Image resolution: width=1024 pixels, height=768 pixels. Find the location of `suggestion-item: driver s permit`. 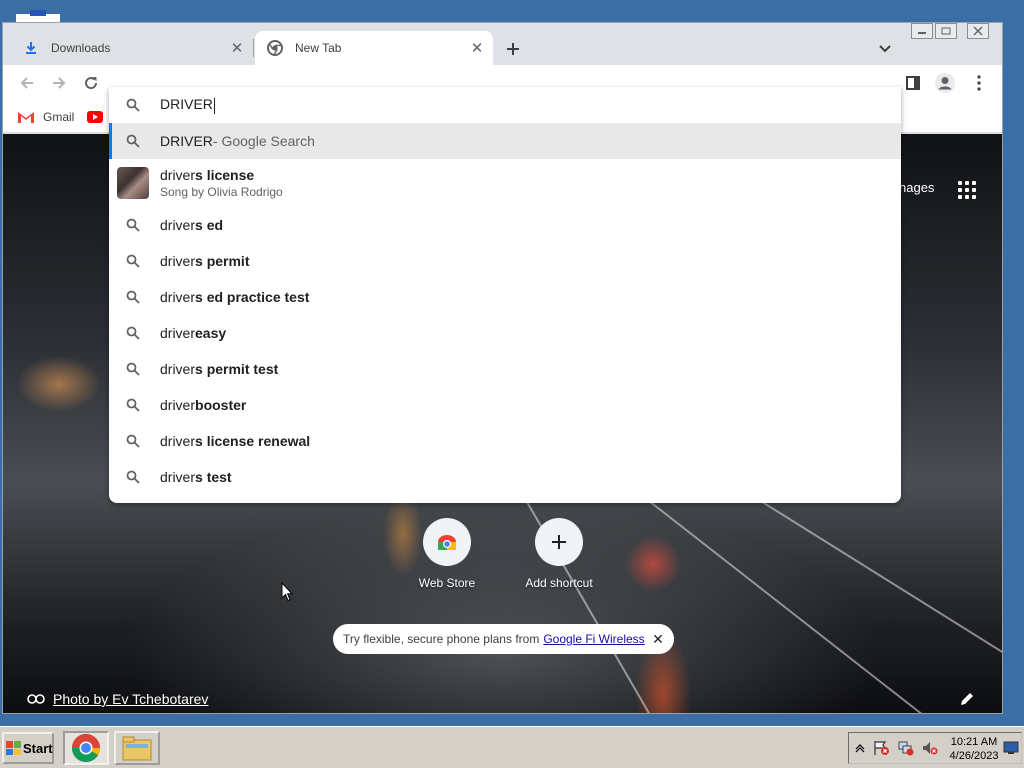

suggestion-item: driver s permit is located at coordinates (505, 261).